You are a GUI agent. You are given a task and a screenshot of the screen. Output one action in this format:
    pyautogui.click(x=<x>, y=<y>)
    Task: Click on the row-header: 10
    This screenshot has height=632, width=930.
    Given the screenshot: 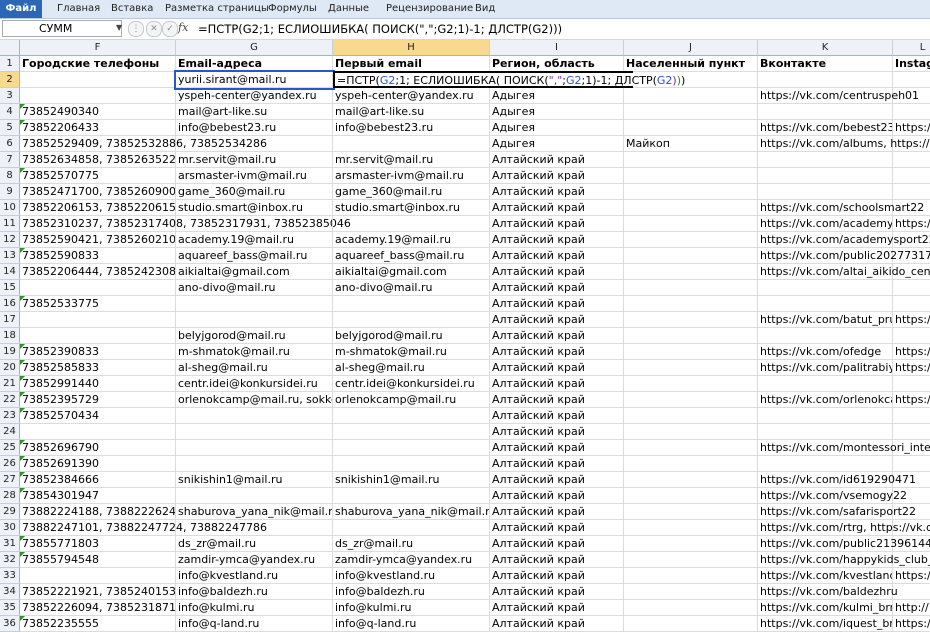 What is the action you would take?
    pyautogui.click(x=10, y=208)
    